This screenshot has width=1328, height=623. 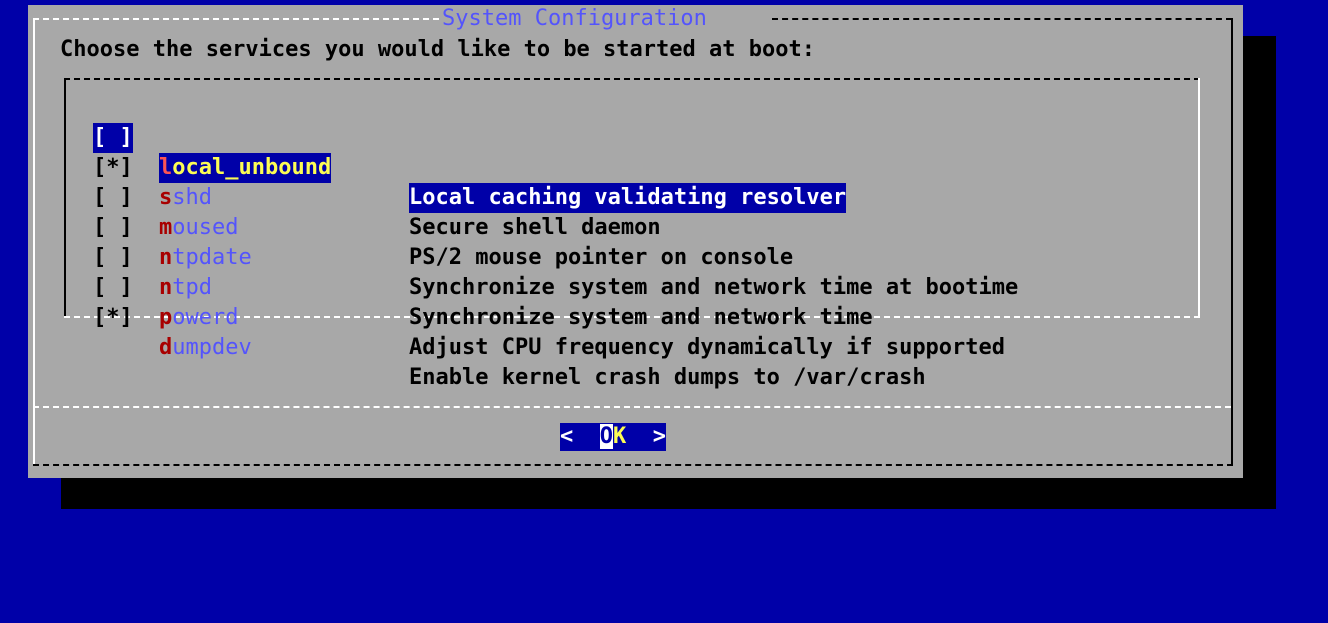 What do you see at coordinates (113, 318) in the screenshot?
I see `checkbox: [*]` at bounding box center [113, 318].